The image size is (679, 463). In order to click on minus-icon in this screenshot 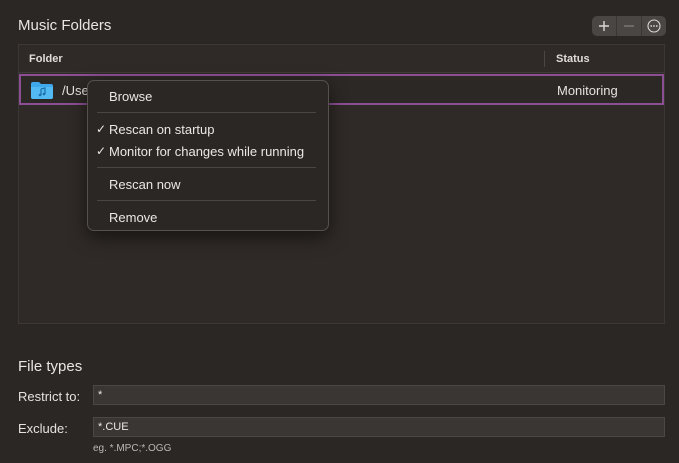, I will do `click(629, 26)`.